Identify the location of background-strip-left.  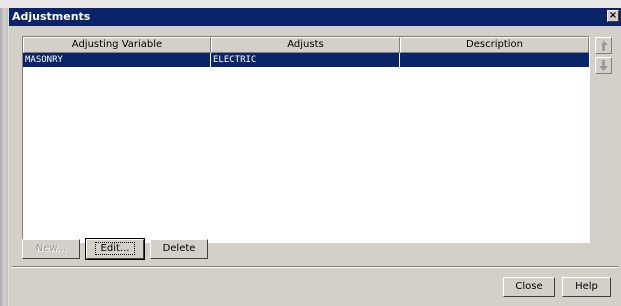
(4, 157).